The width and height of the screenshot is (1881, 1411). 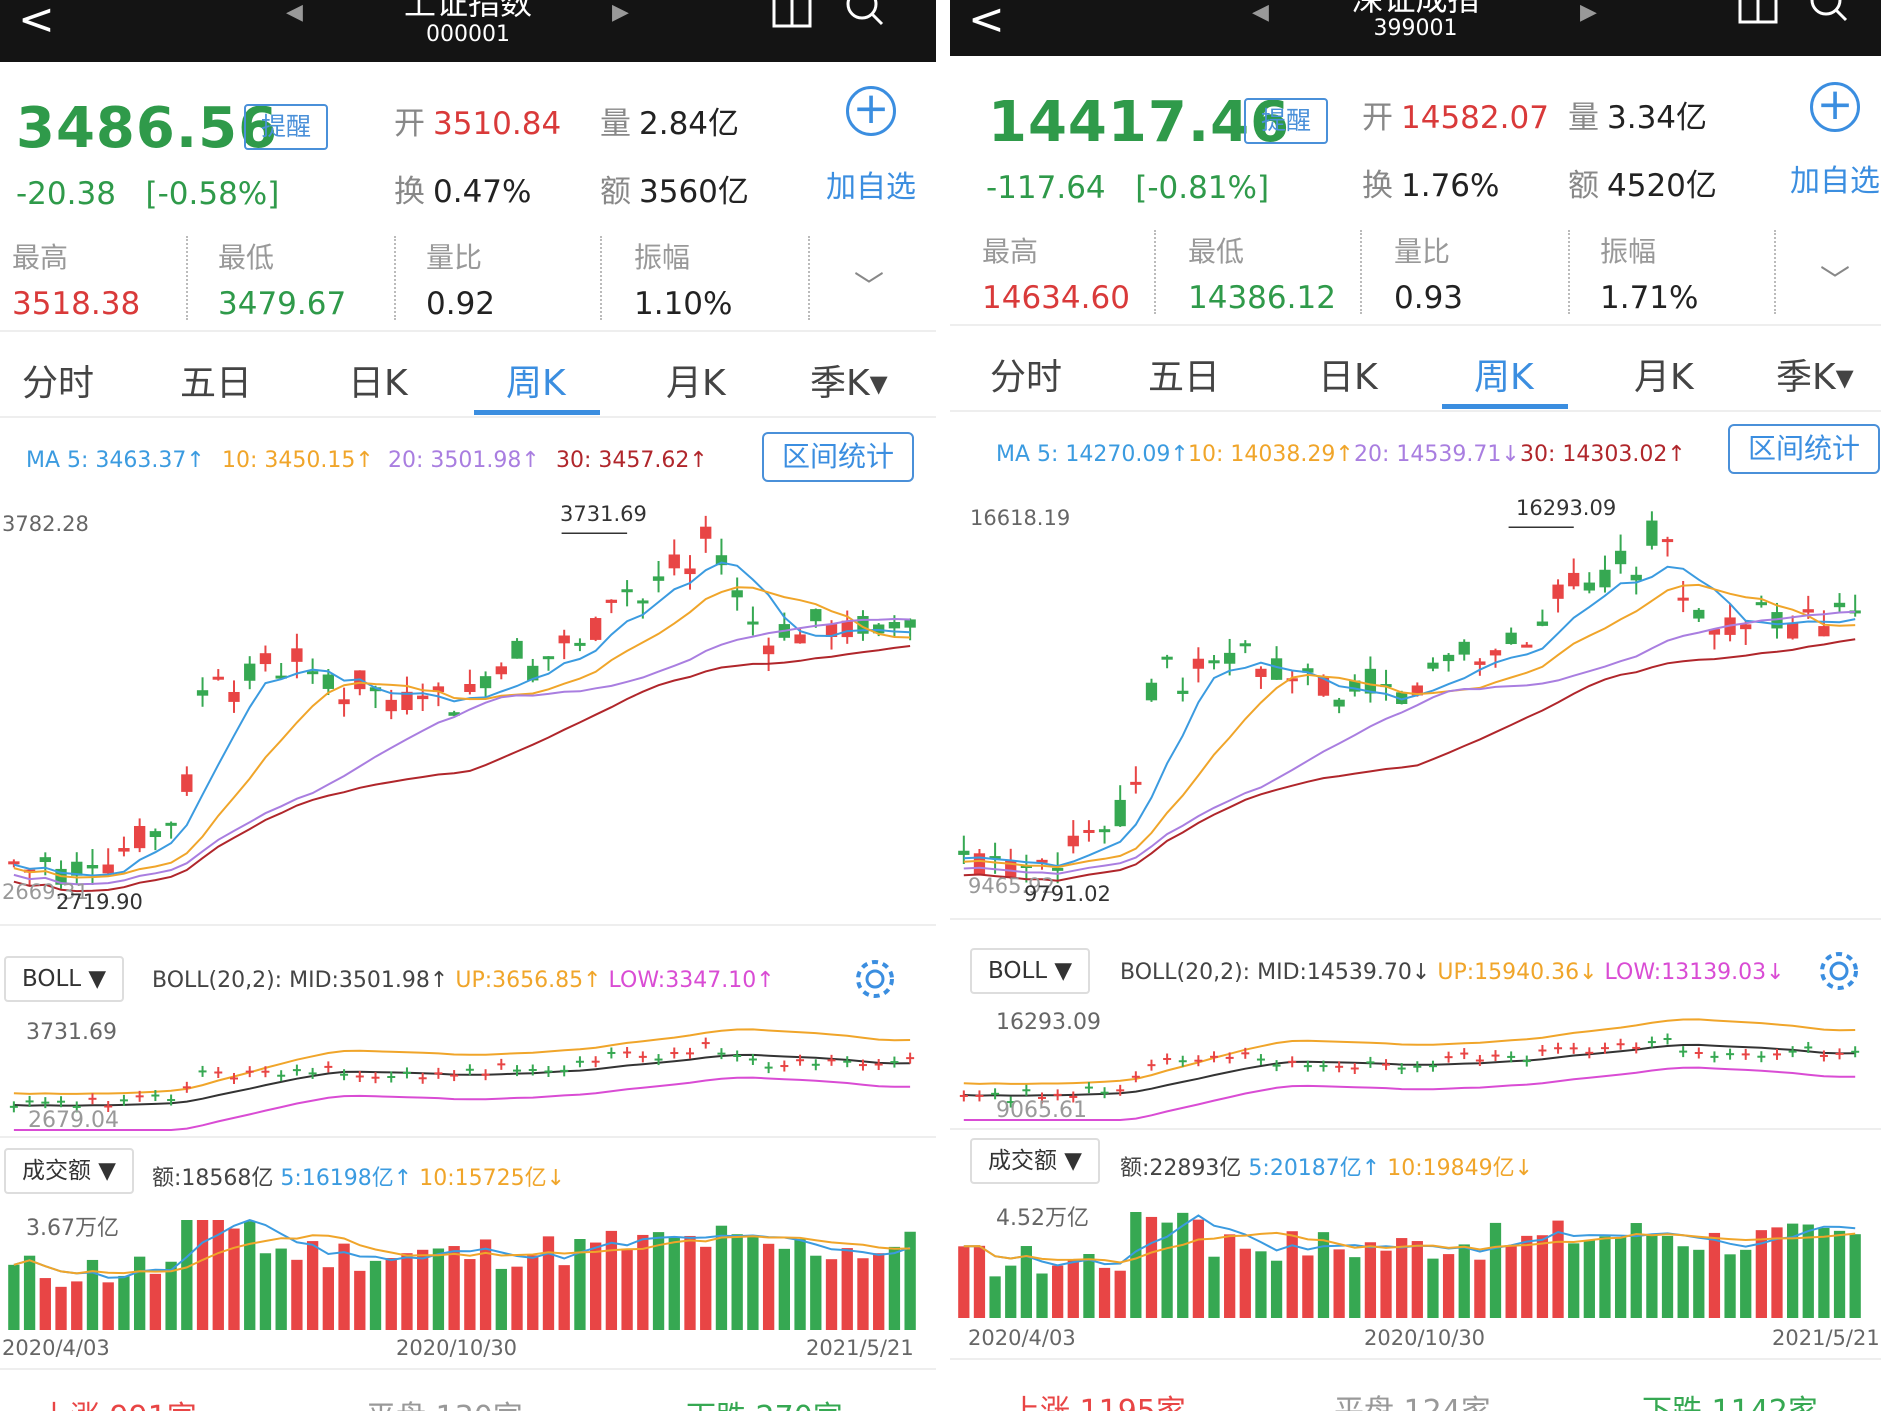 What do you see at coordinates (462, 1080) in the screenshot?
I see `boll-mid-line` at bounding box center [462, 1080].